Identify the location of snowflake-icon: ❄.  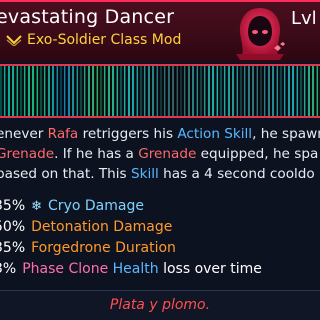
(37, 206).